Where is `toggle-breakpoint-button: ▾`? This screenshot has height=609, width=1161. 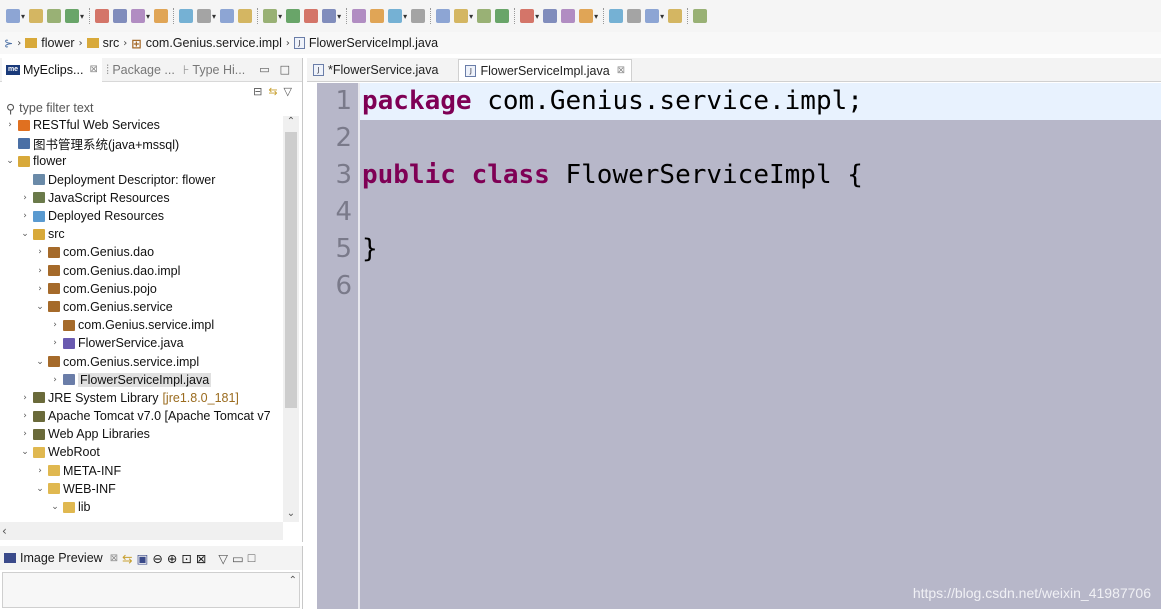
toggle-breakpoint-button: ▾ is located at coordinates (206, 16).